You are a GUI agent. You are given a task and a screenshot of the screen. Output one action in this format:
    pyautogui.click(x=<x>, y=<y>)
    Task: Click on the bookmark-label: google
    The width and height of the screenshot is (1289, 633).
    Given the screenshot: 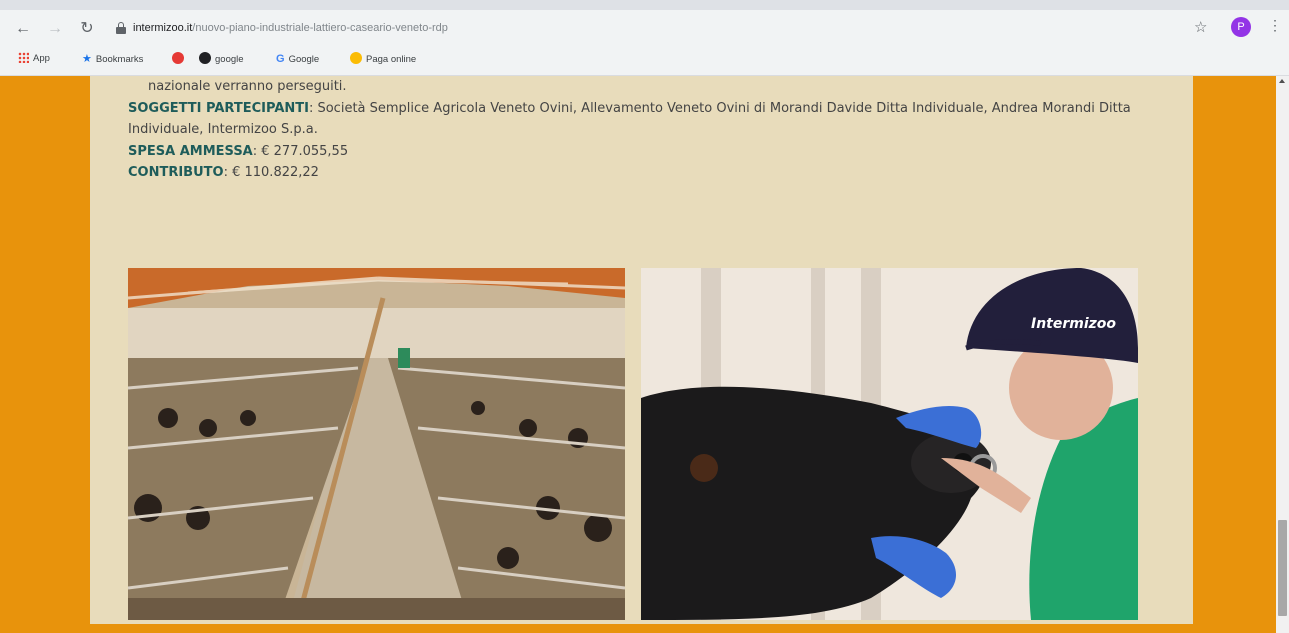 What is the action you would take?
    pyautogui.click(x=229, y=59)
    